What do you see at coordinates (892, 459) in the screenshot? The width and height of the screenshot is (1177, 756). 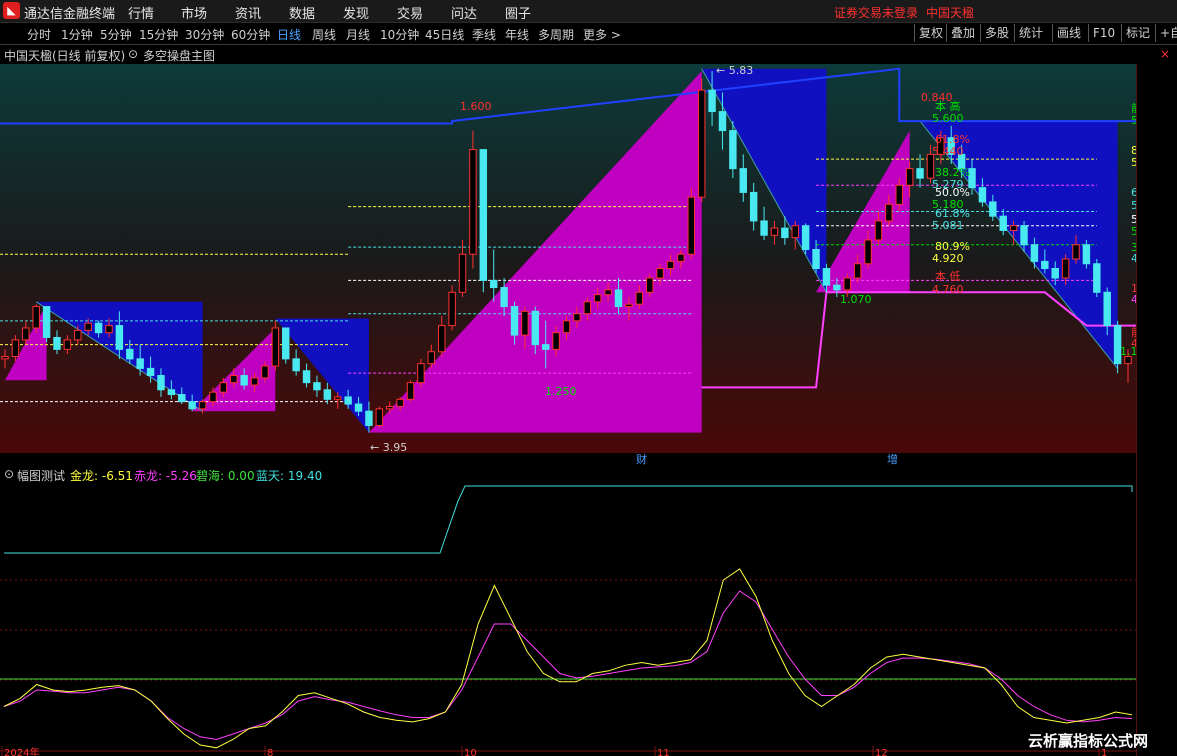 I see `event-marker-zeng: 增` at bounding box center [892, 459].